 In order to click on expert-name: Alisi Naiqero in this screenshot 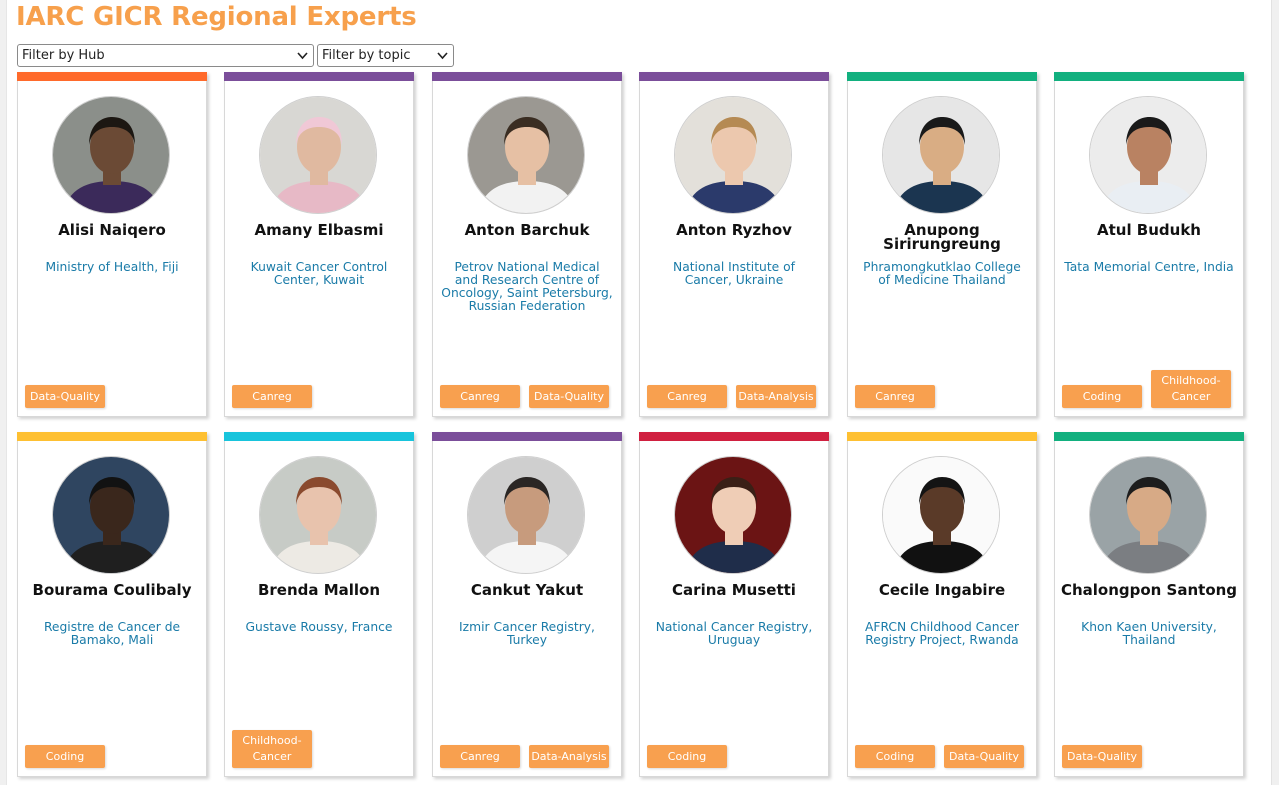, I will do `click(112, 230)`.